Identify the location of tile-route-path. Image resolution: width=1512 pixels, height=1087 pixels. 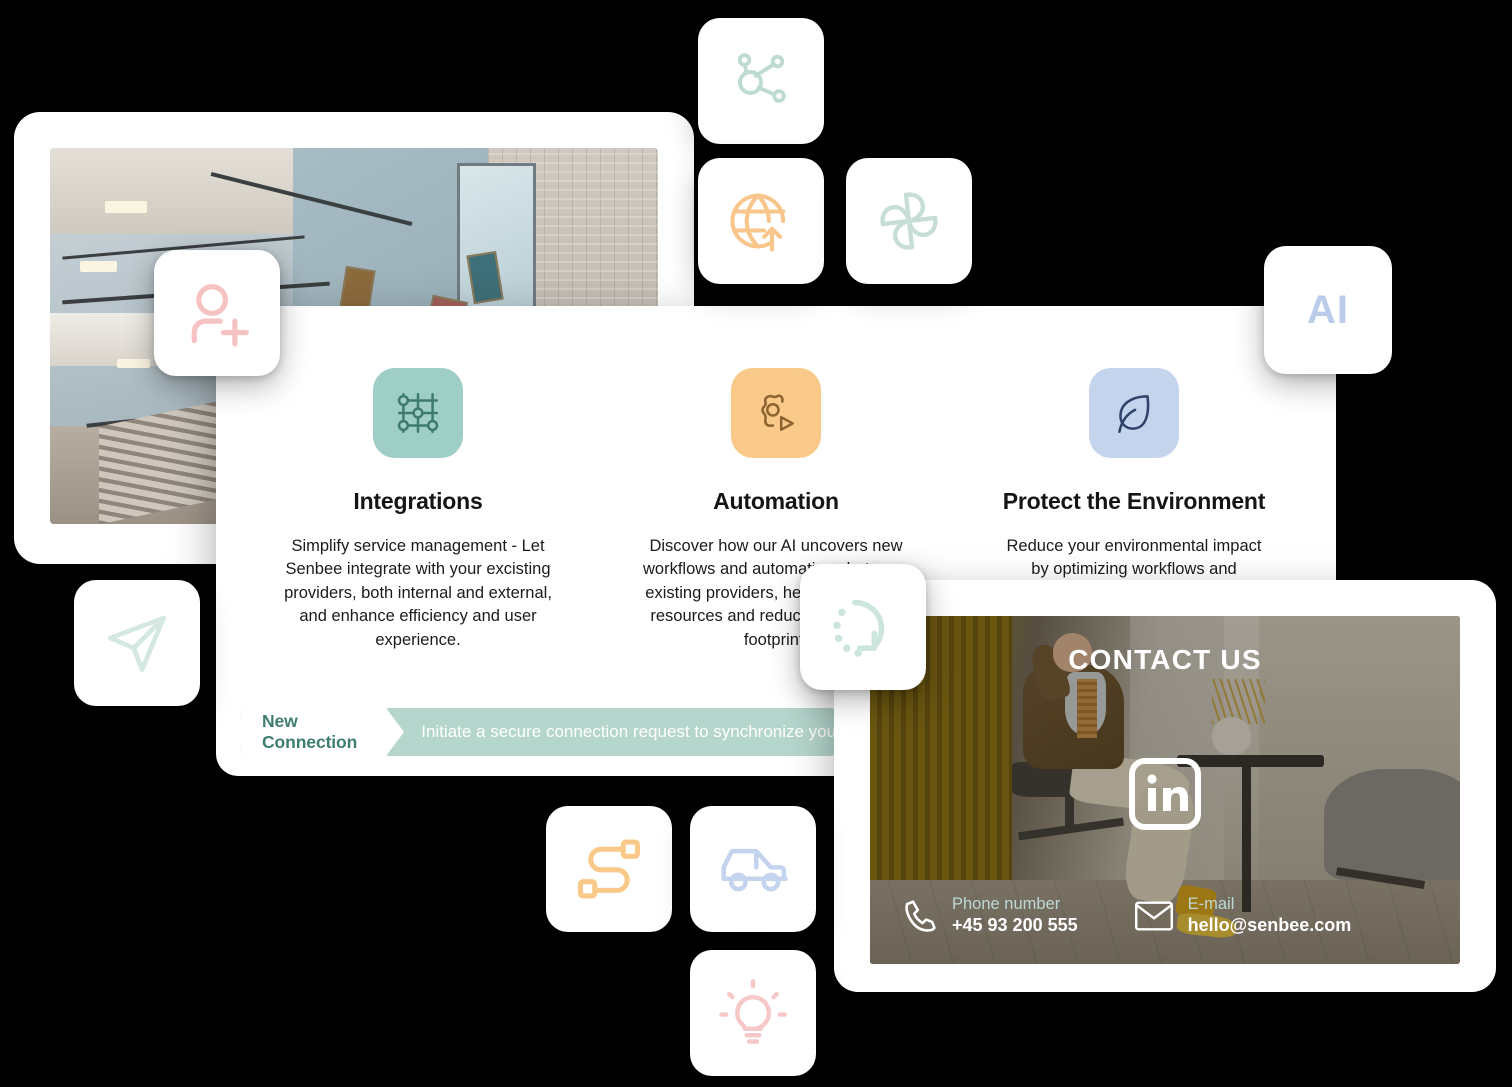
(609, 869).